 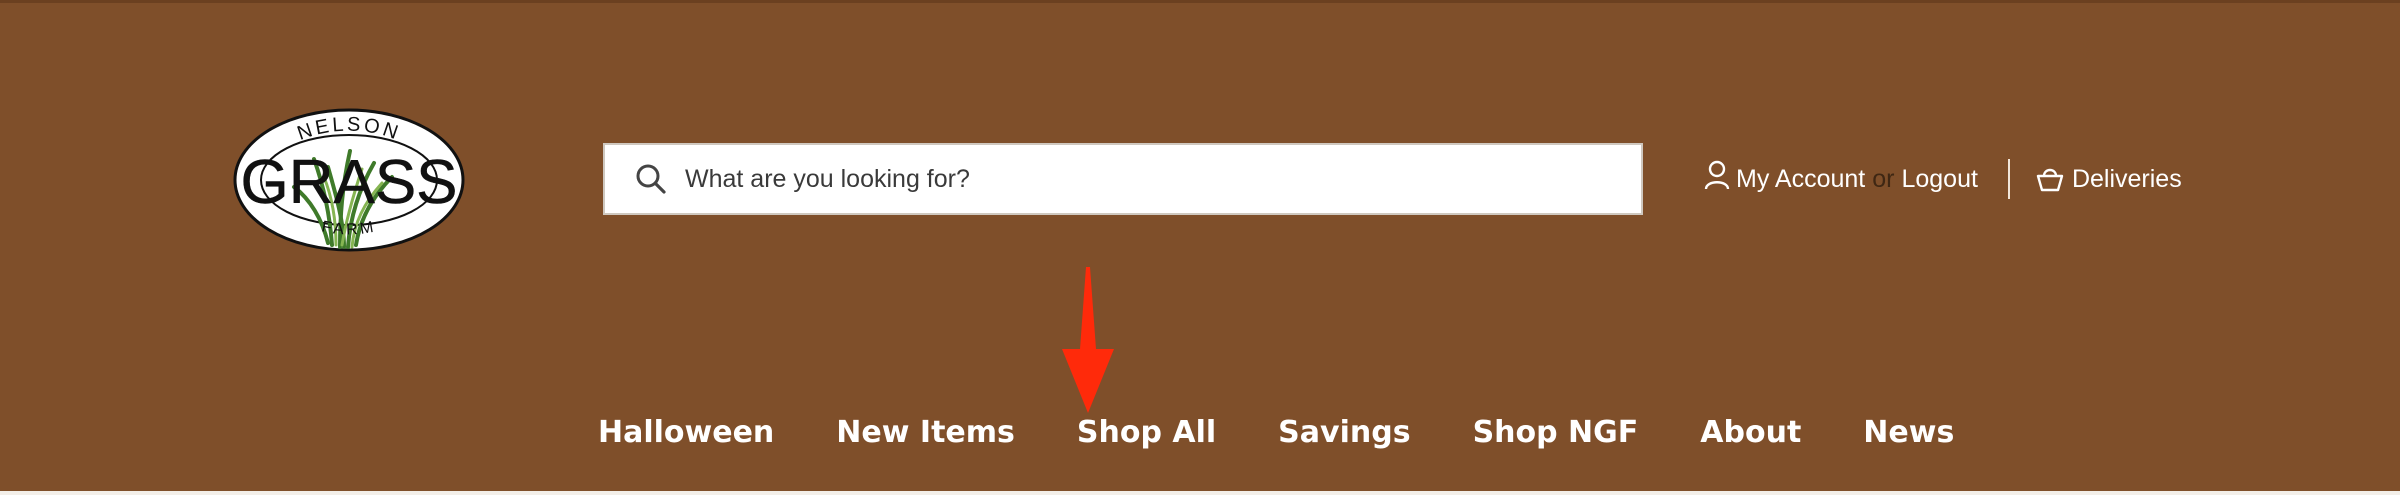 What do you see at coordinates (1200, 493) in the screenshot?
I see `header-bottom-border` at bounding box center [1200, 493].